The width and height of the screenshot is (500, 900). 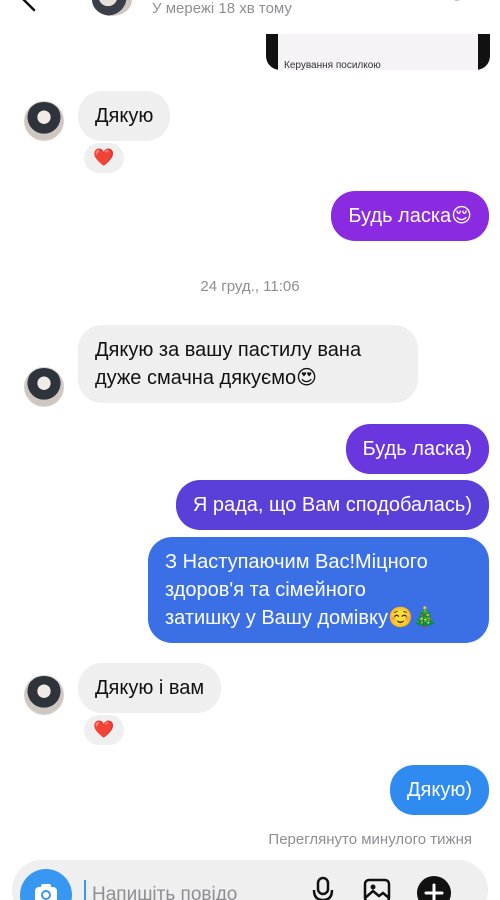 What do you see at coordinates (410, 216) in the screenshot?
I see `outgoing-message: Будь ласка😌` at bounding box center [410, 216].